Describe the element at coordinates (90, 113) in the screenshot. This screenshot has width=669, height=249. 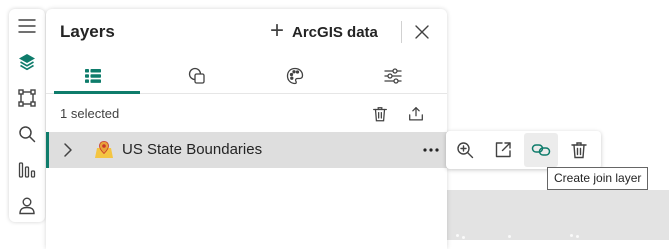
I see `selected-count: 1 selected` at that location.